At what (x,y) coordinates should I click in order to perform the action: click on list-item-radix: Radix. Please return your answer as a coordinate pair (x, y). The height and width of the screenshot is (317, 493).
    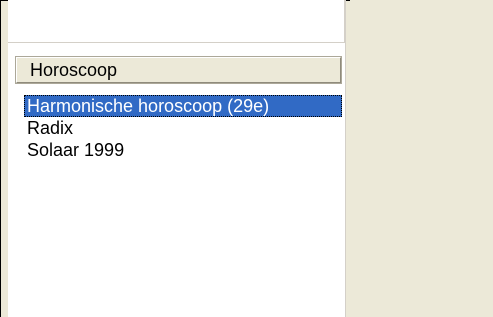
    Looking at the image, I should click on (183, 128).